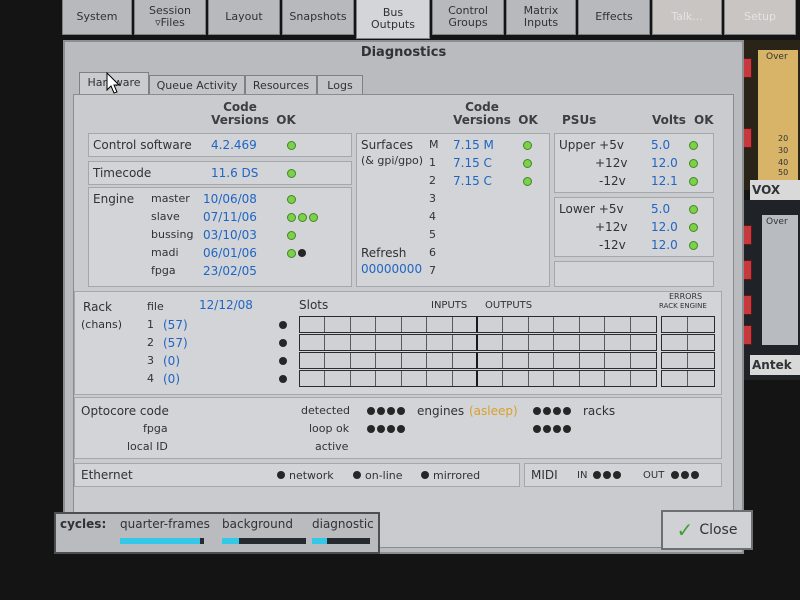 This screenshot has height=600, width=800. I want to click on optocore-fpga-label: fpga, so click(155, 428).